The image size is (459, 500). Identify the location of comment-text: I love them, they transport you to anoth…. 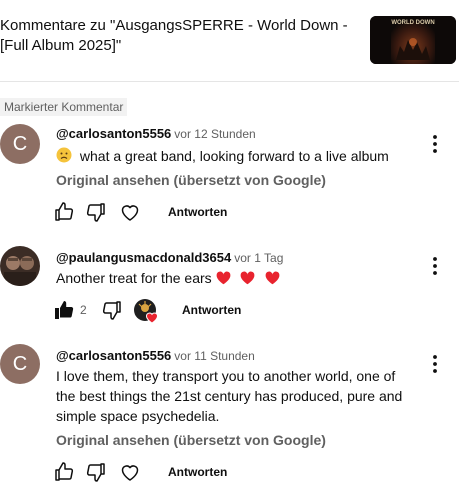
(229, 396).